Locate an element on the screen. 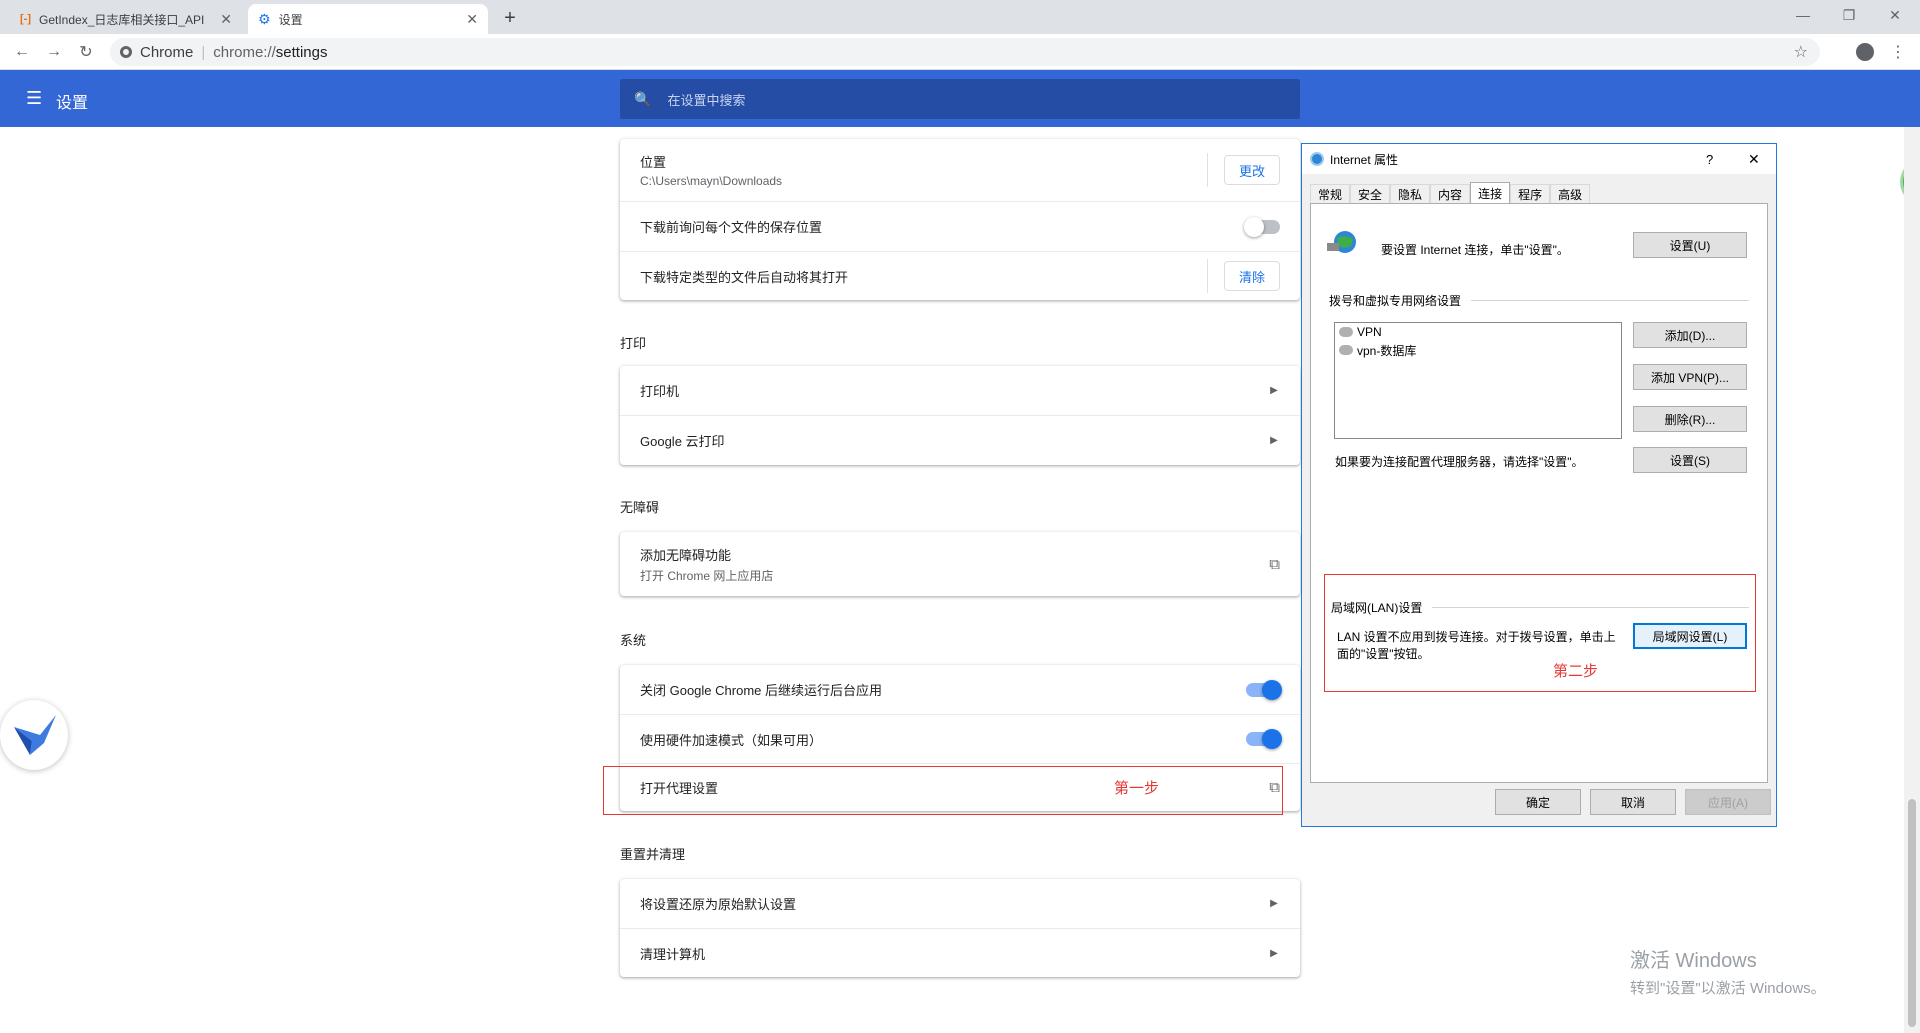 The width and height of the screenshot is (1920, 1033). ask-location-toggle is located at coordinates (1262, 226).